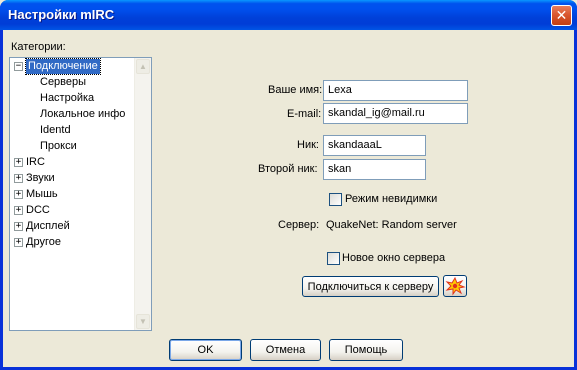  I want to click on name-label: Ваше имя:, so click(295, 90).